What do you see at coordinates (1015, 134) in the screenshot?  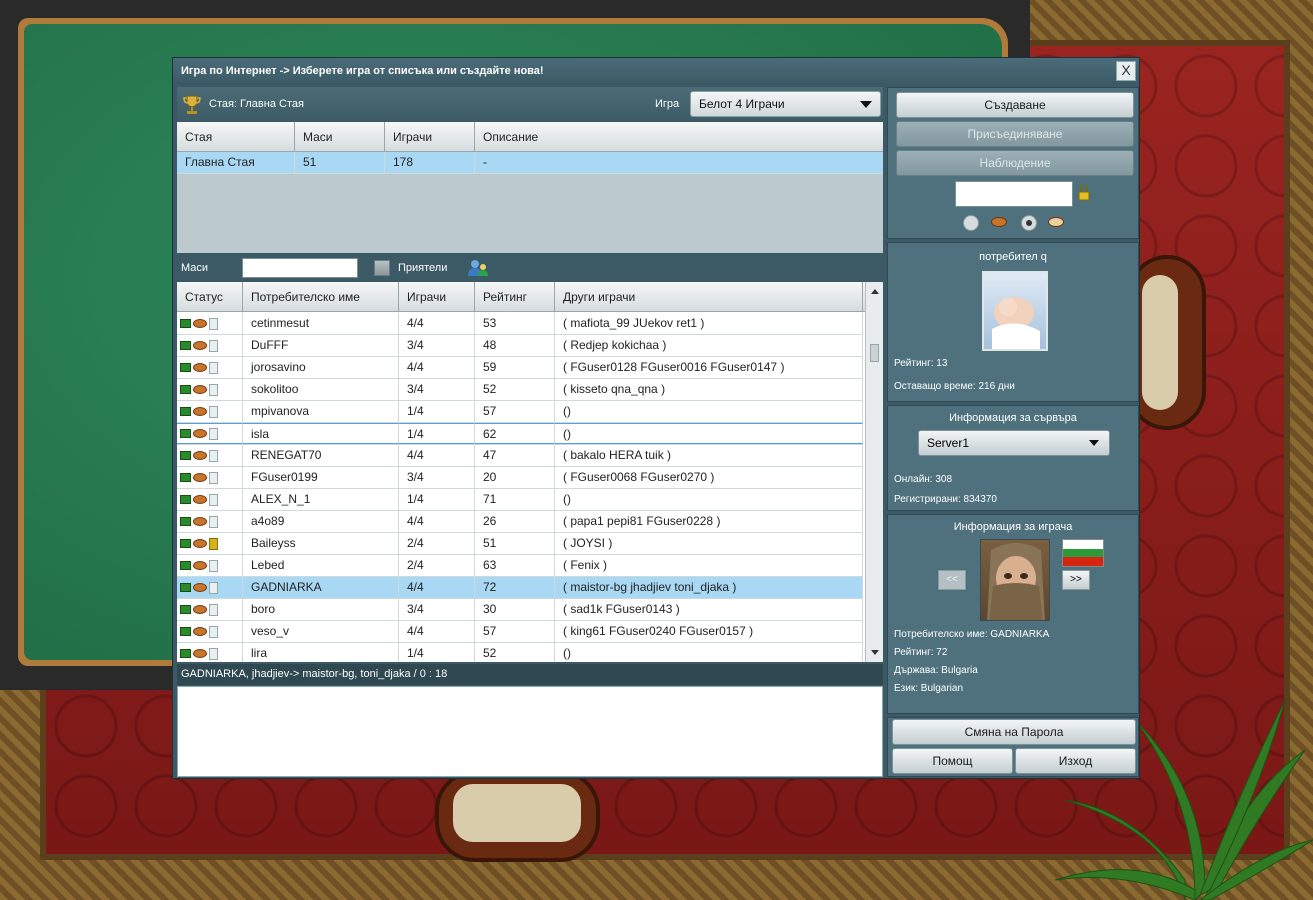 I see `join-button: Присъединяване` at bounding box center [1015, 134].